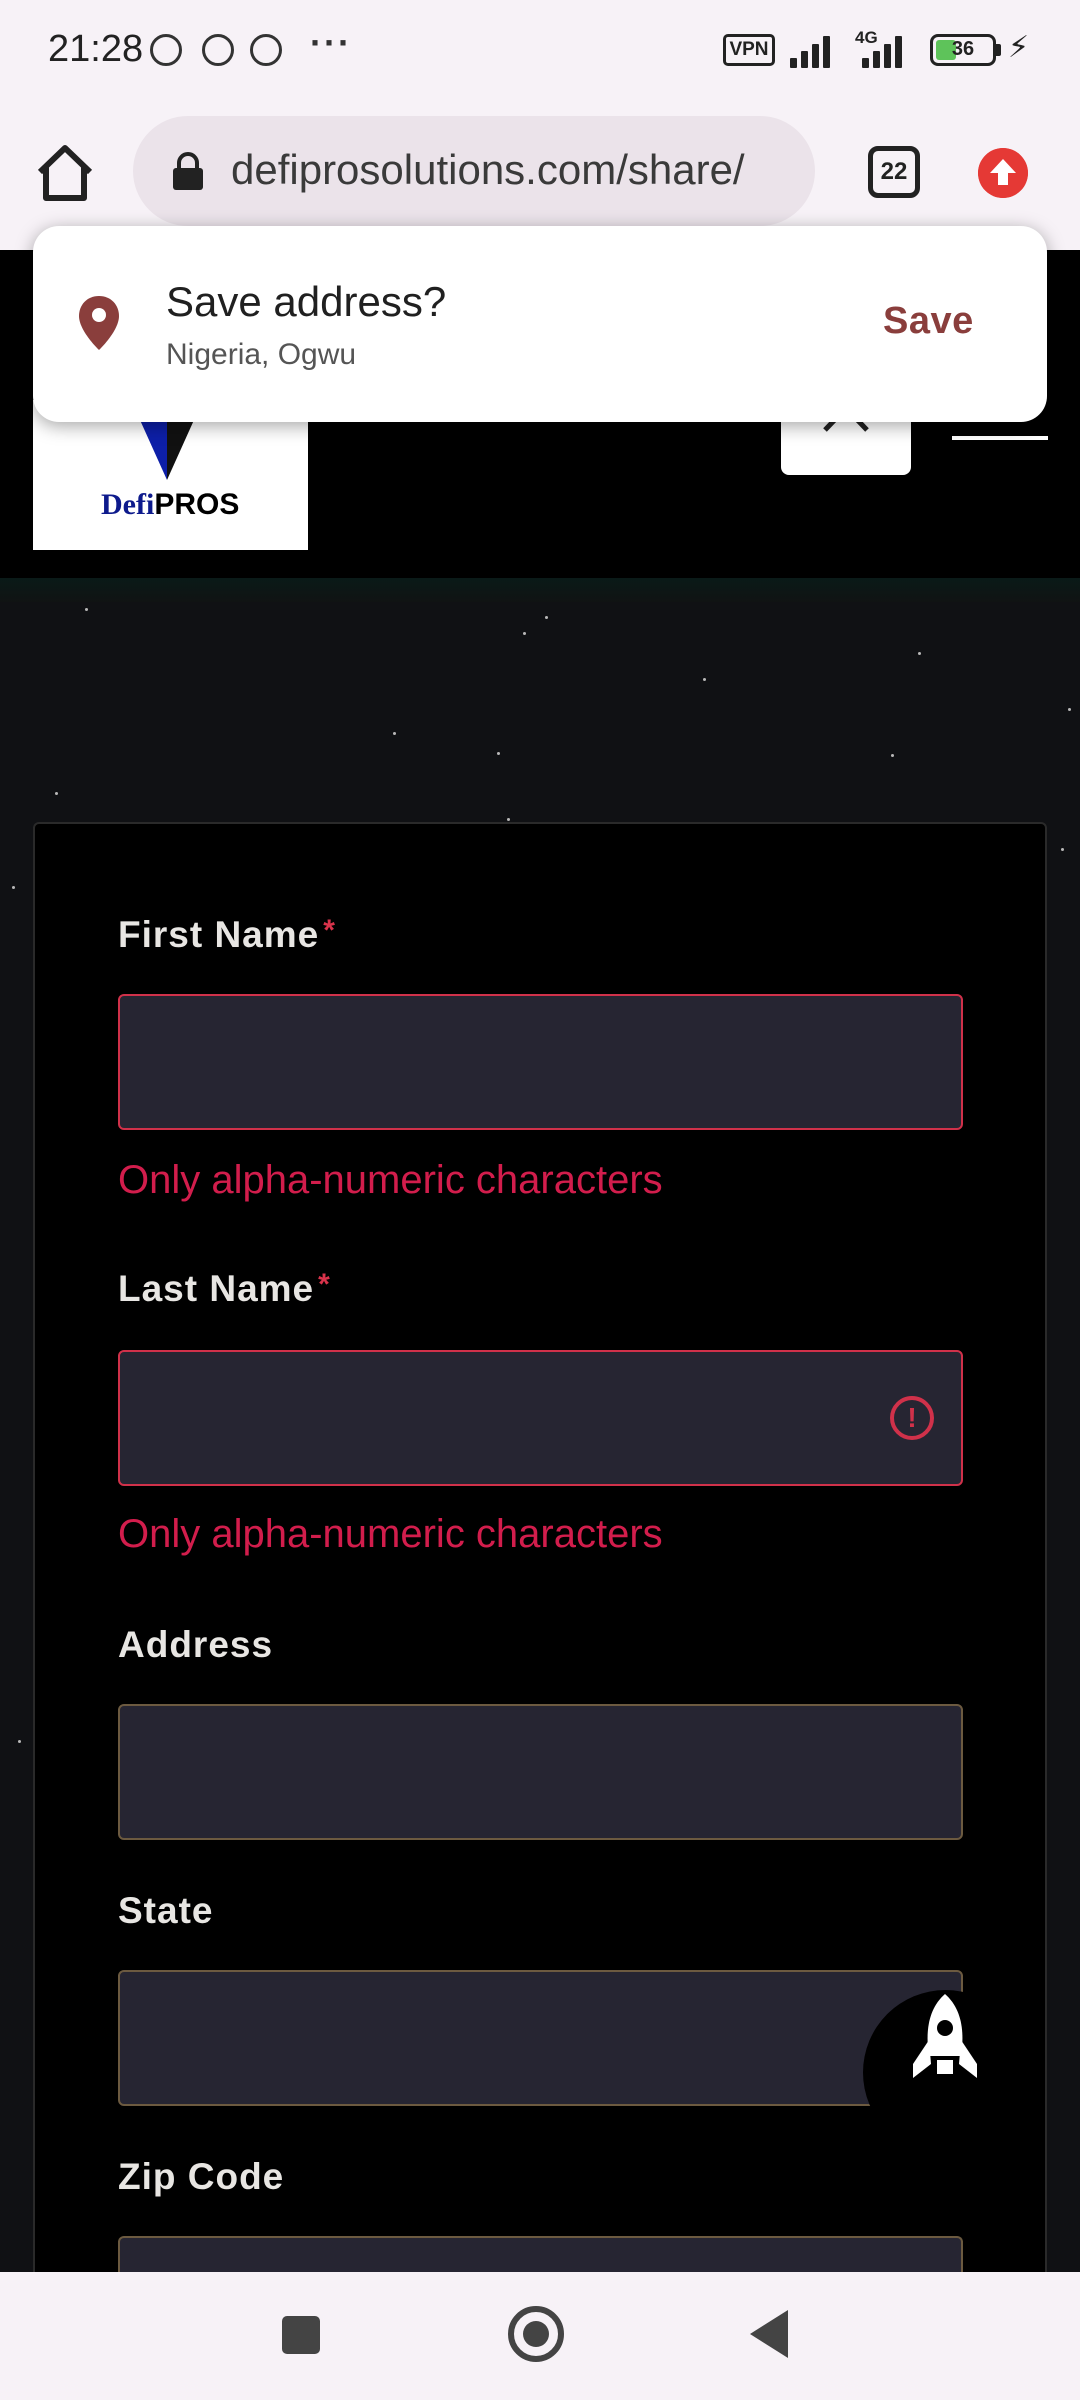 The image size is (1080, 2400). I want to click on zip-code-input, so click(540, 2254).